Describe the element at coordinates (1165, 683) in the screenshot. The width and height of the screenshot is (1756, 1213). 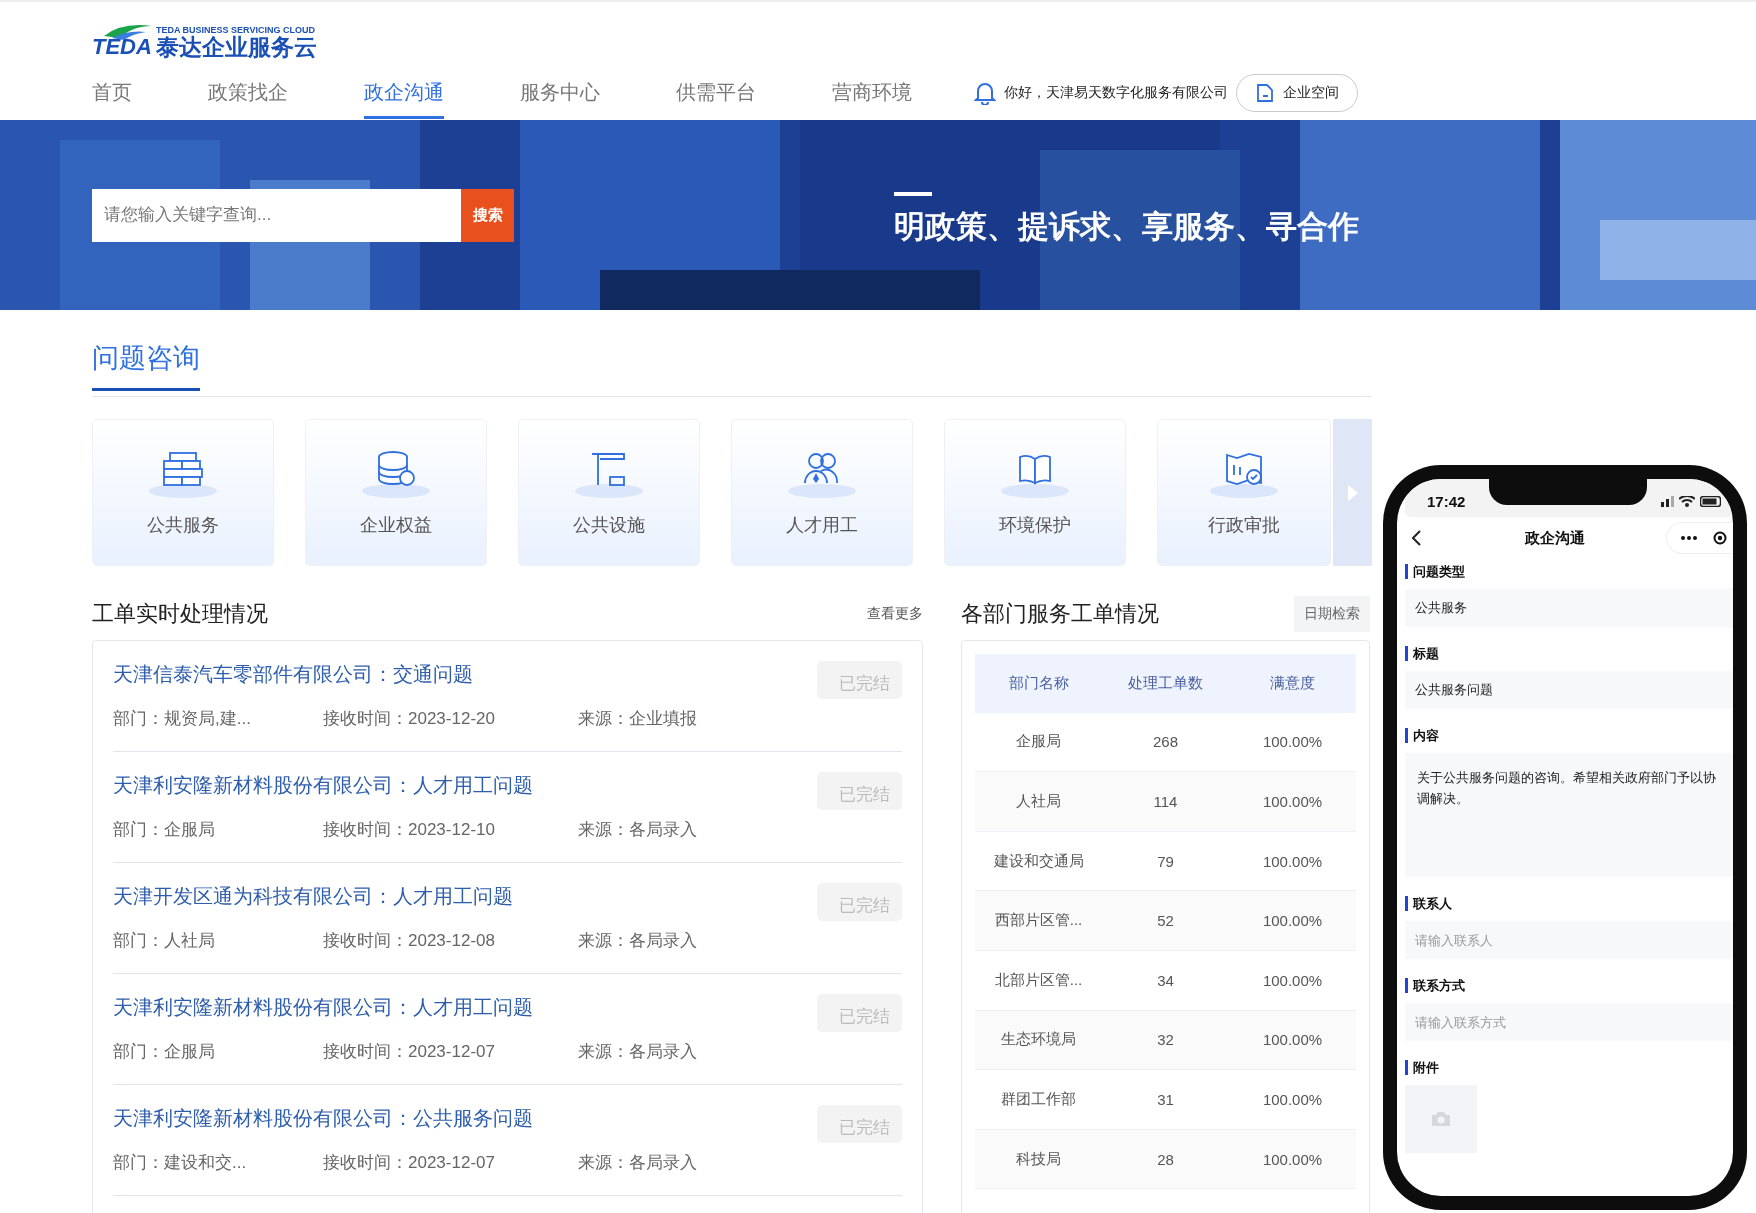
I see `column-header: 处理工单数` at that location.